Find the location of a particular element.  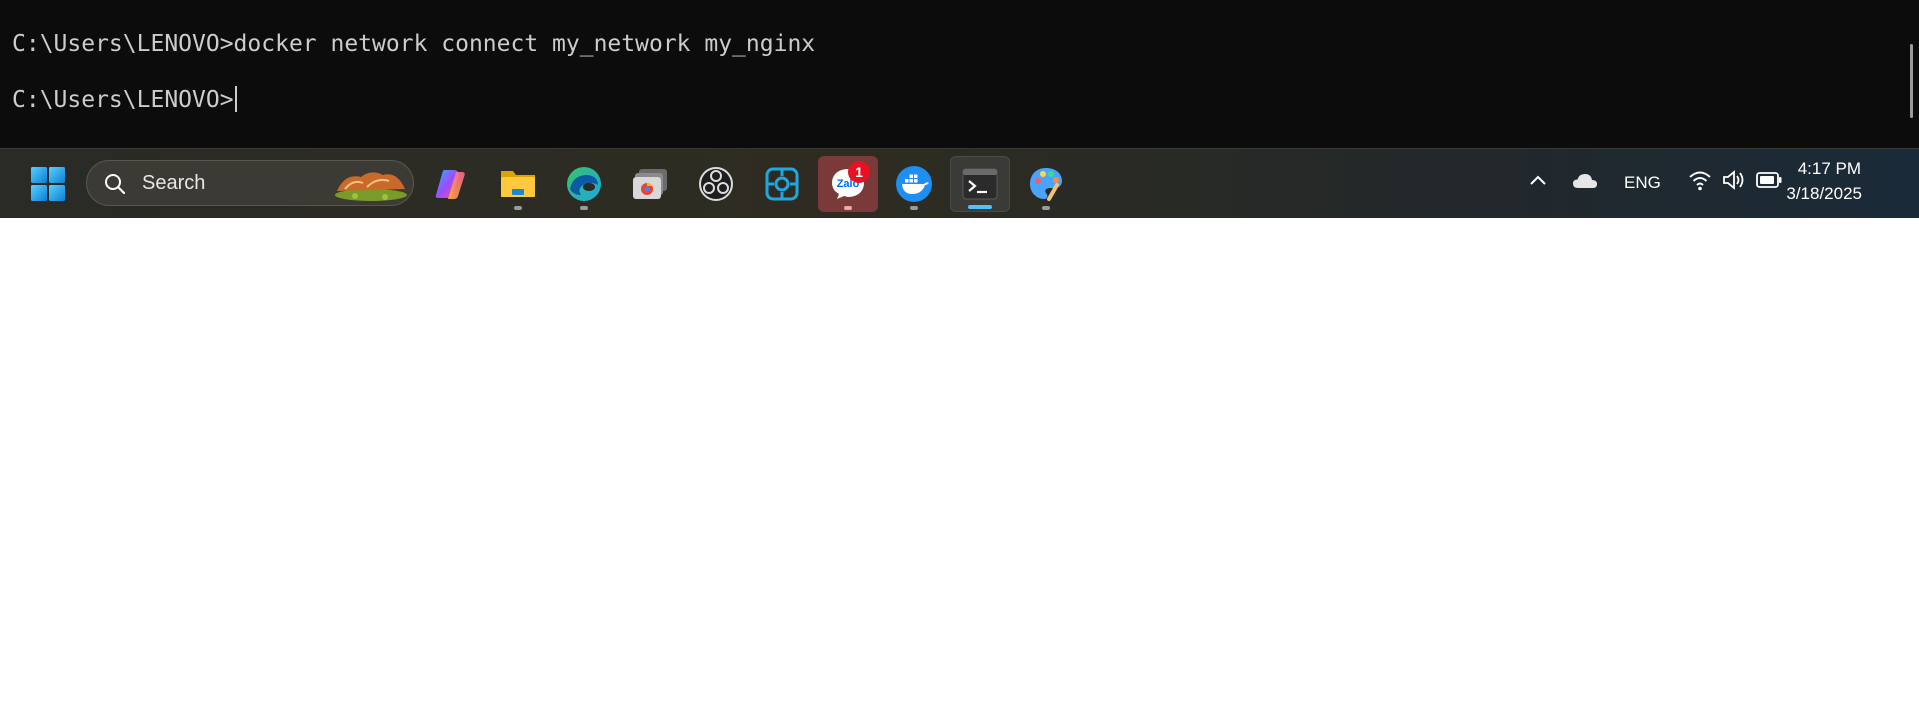

cloud-icon is located at coordinates (1585, 181).